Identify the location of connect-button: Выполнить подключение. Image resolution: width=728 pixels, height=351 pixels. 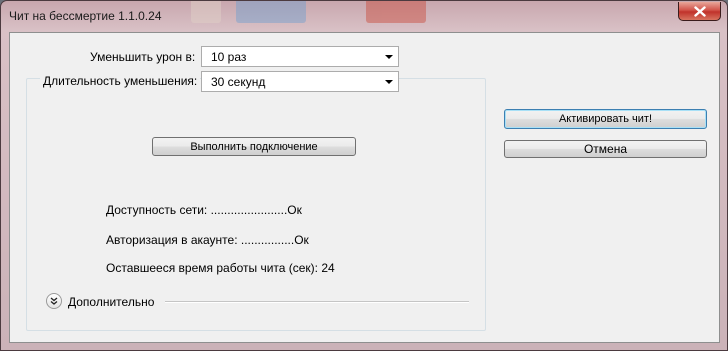
(254, 146).